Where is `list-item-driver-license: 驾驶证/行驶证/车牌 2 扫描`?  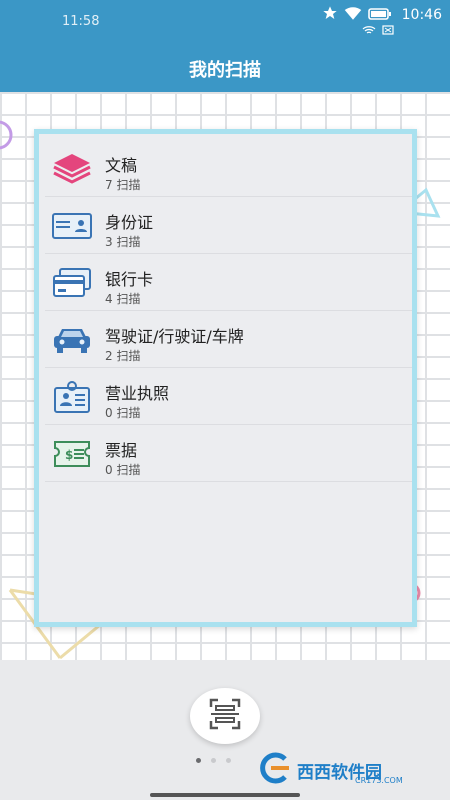 list-item-driver-license: 驾驶证/行驶证/车牌 2 扫描 is located at coordinates (228, 339).